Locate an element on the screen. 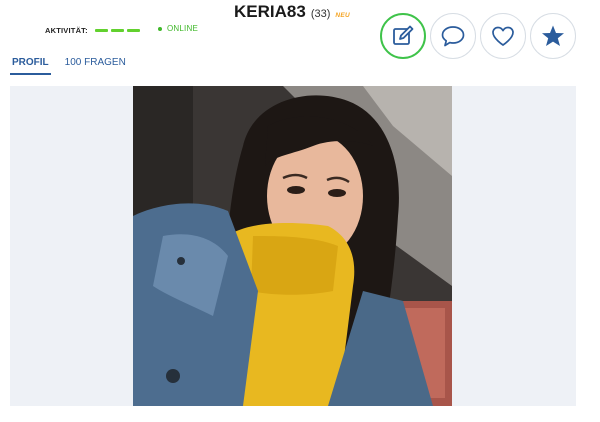  online-label: ONLINE is located at coordinates (182, 28).